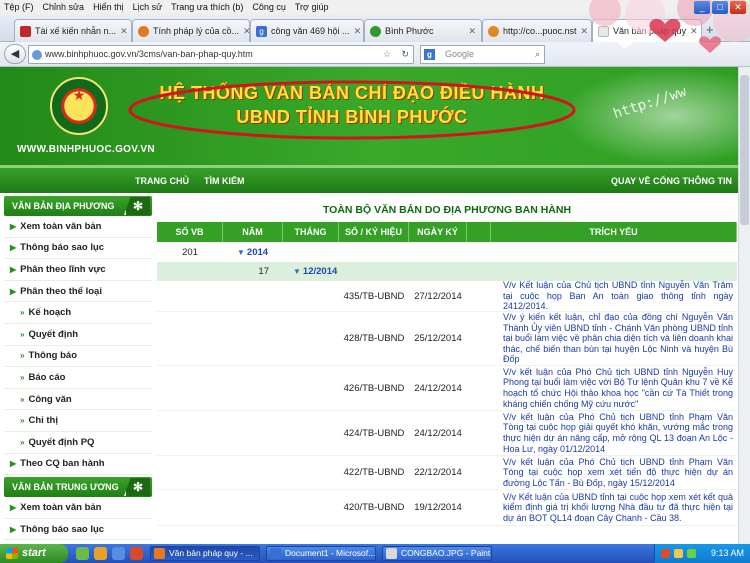 This screenshot has height=563, width=750. I want to click on sidebar-subitem: » Quyết định, so click(78, 335).